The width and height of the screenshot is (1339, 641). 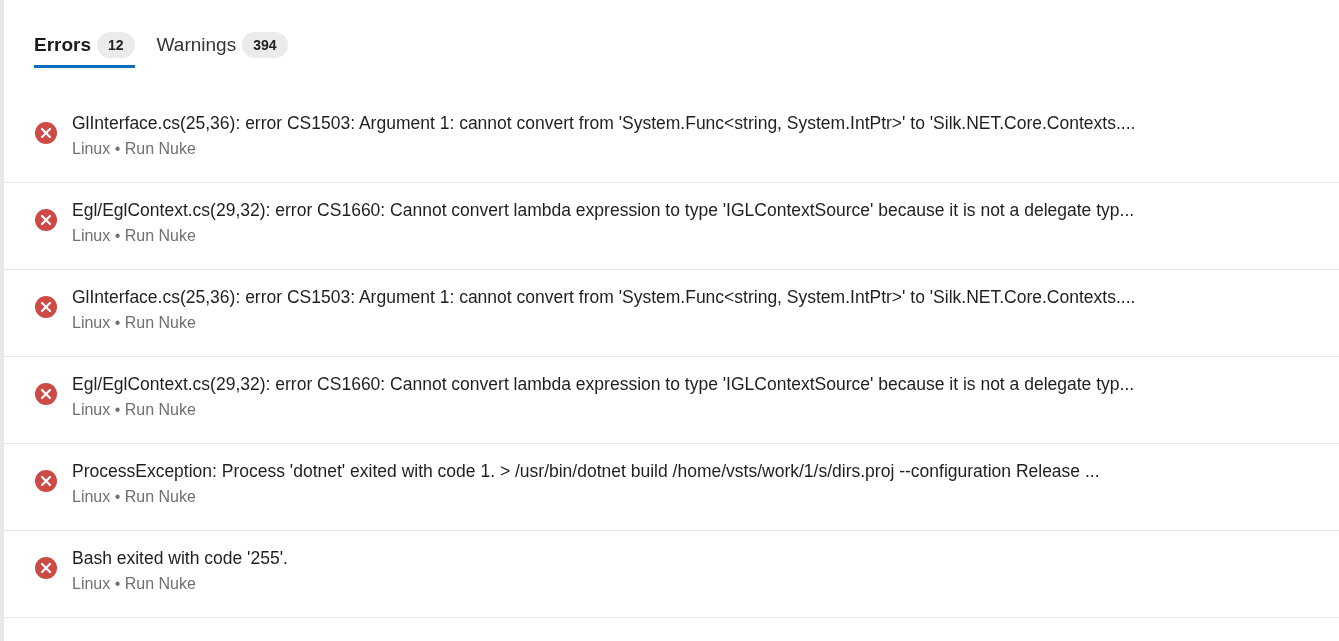 What do you see at coordinates (265, 44) in the screenshot?
I see `count-badge: 394` at bounding box center [265, 44].